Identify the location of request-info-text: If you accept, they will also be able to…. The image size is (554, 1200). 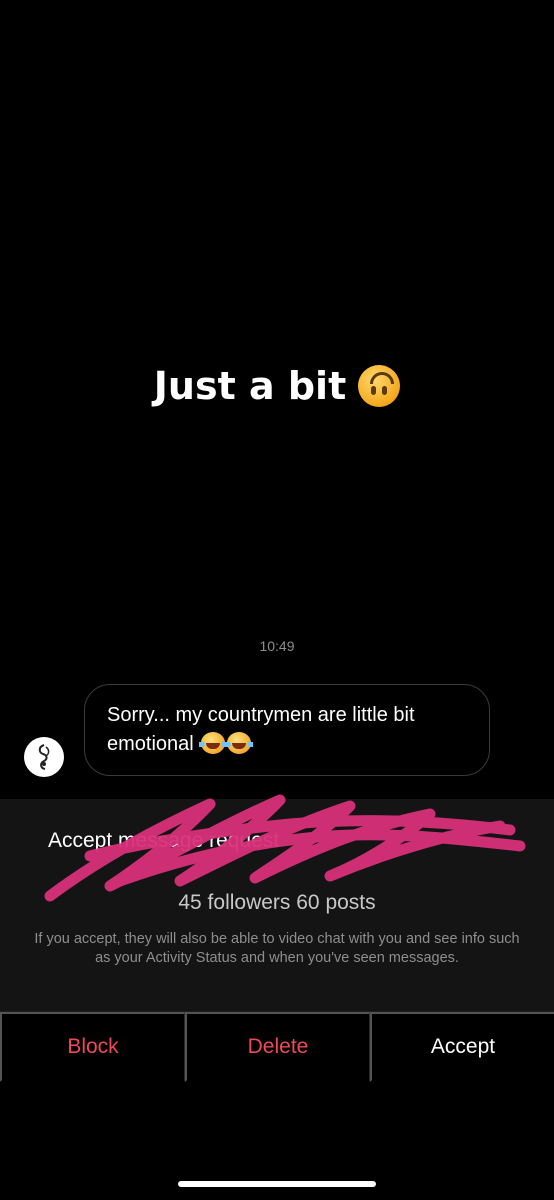
(277, 948).